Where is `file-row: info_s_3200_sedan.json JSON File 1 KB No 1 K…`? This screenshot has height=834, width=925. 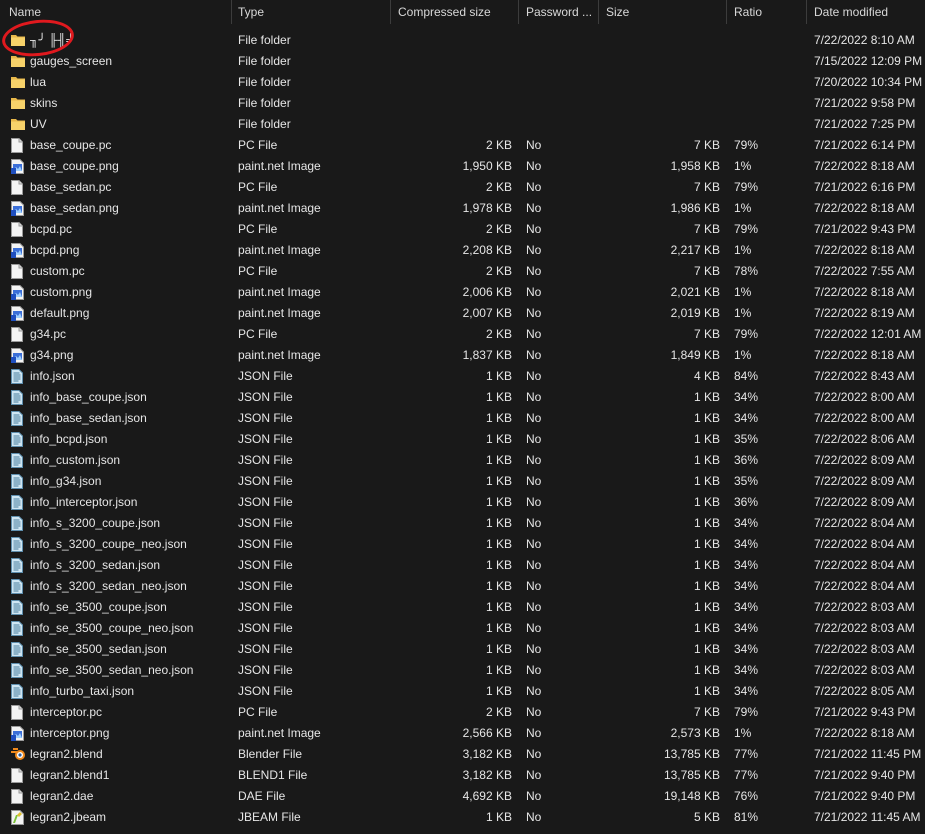 file-row: info_s_3200_sedan.json JSON File 1 KB No 1 K… is located at coordinates (462, 565).